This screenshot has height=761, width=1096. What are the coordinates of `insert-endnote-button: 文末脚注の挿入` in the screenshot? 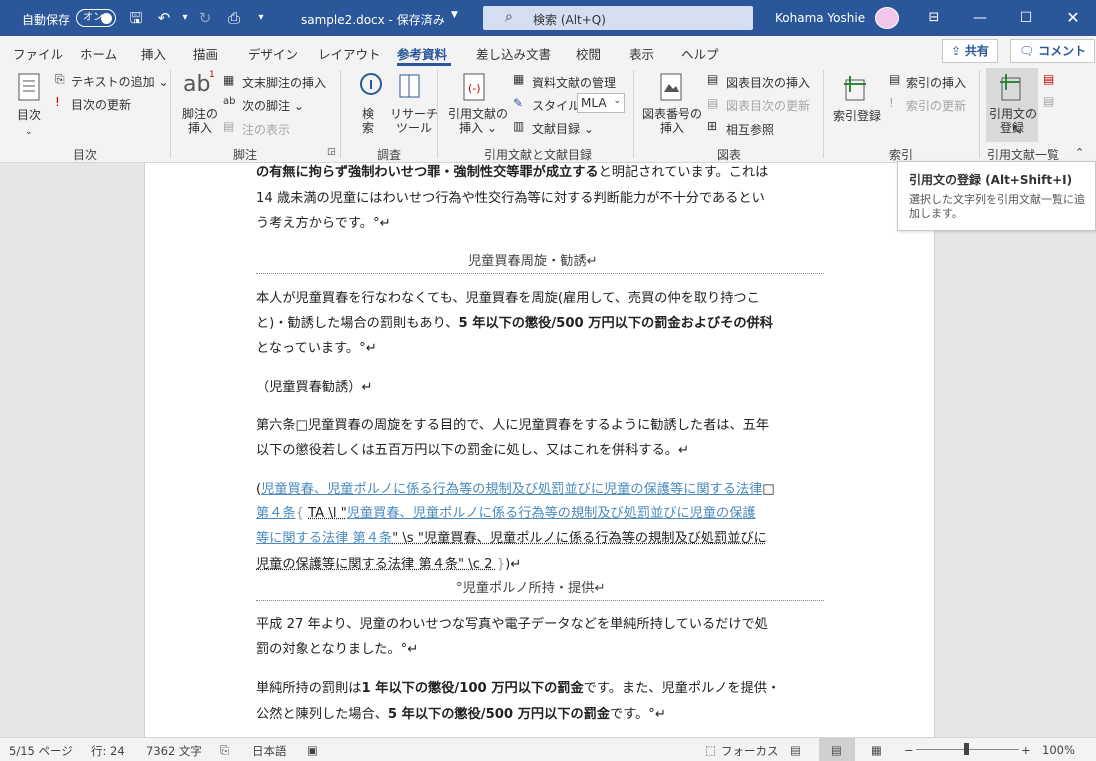 It's located at (284, 82).